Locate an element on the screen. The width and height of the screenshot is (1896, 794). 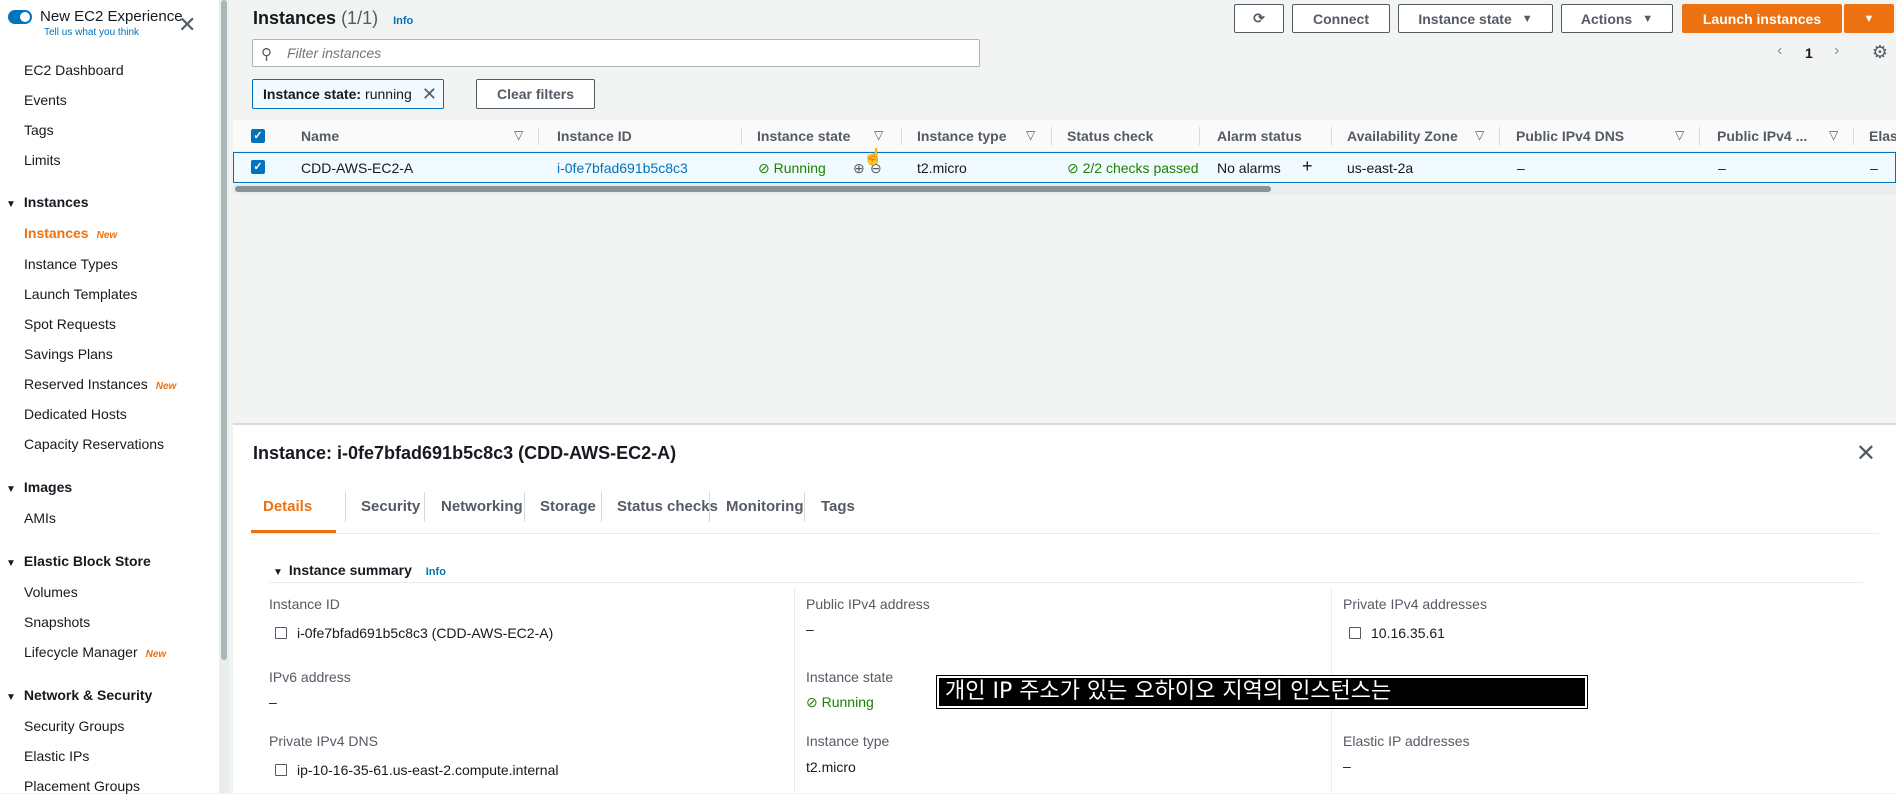
clear-filters-button: Clear filters is located at coordinates (535, 94).